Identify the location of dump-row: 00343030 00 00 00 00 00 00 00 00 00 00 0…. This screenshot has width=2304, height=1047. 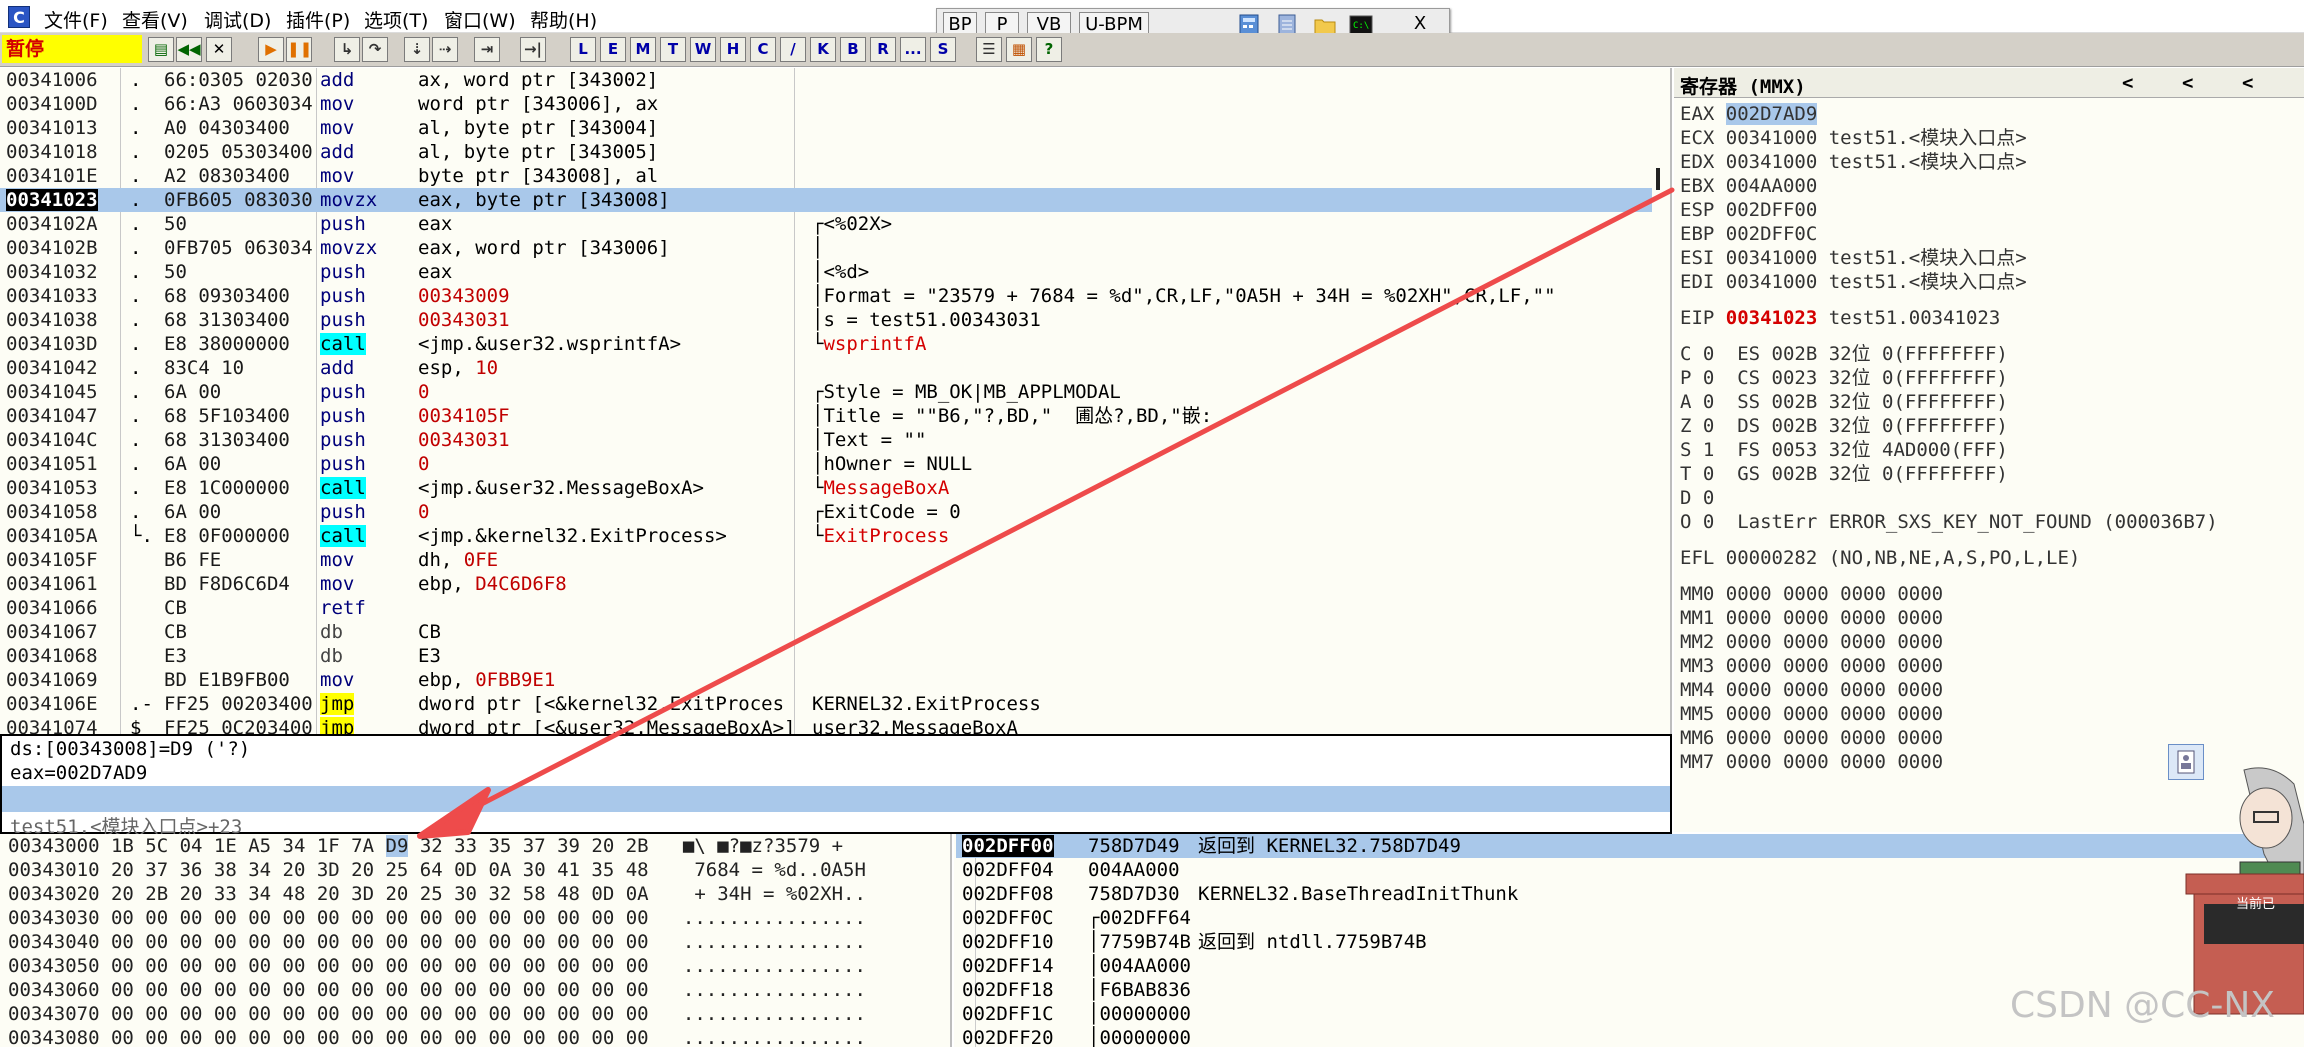
(437, 918).